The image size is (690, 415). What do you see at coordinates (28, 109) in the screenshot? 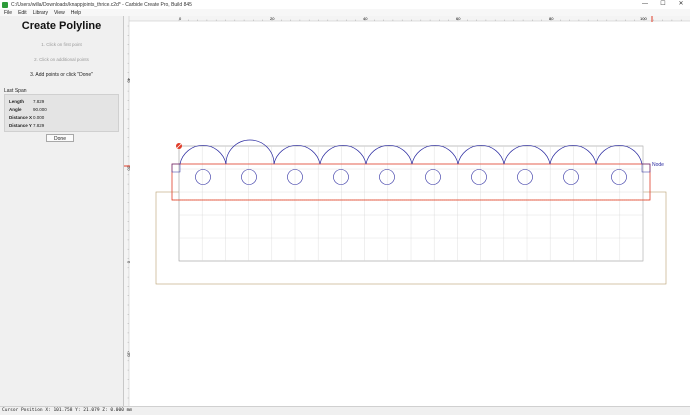
I see `span-row-angle: Angle 90.000` at bounding box center [28, 109].